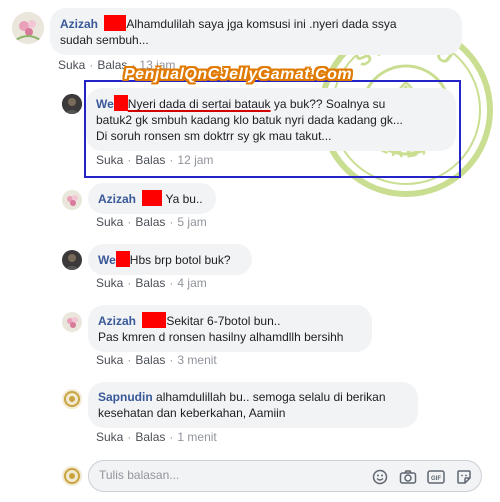 Image resolution: width=500 pixels, height=502 pixels. What do you see at coordinates (408, 477) in the screenshot?
I see `camera-icon` at bounding box center [408, 477].